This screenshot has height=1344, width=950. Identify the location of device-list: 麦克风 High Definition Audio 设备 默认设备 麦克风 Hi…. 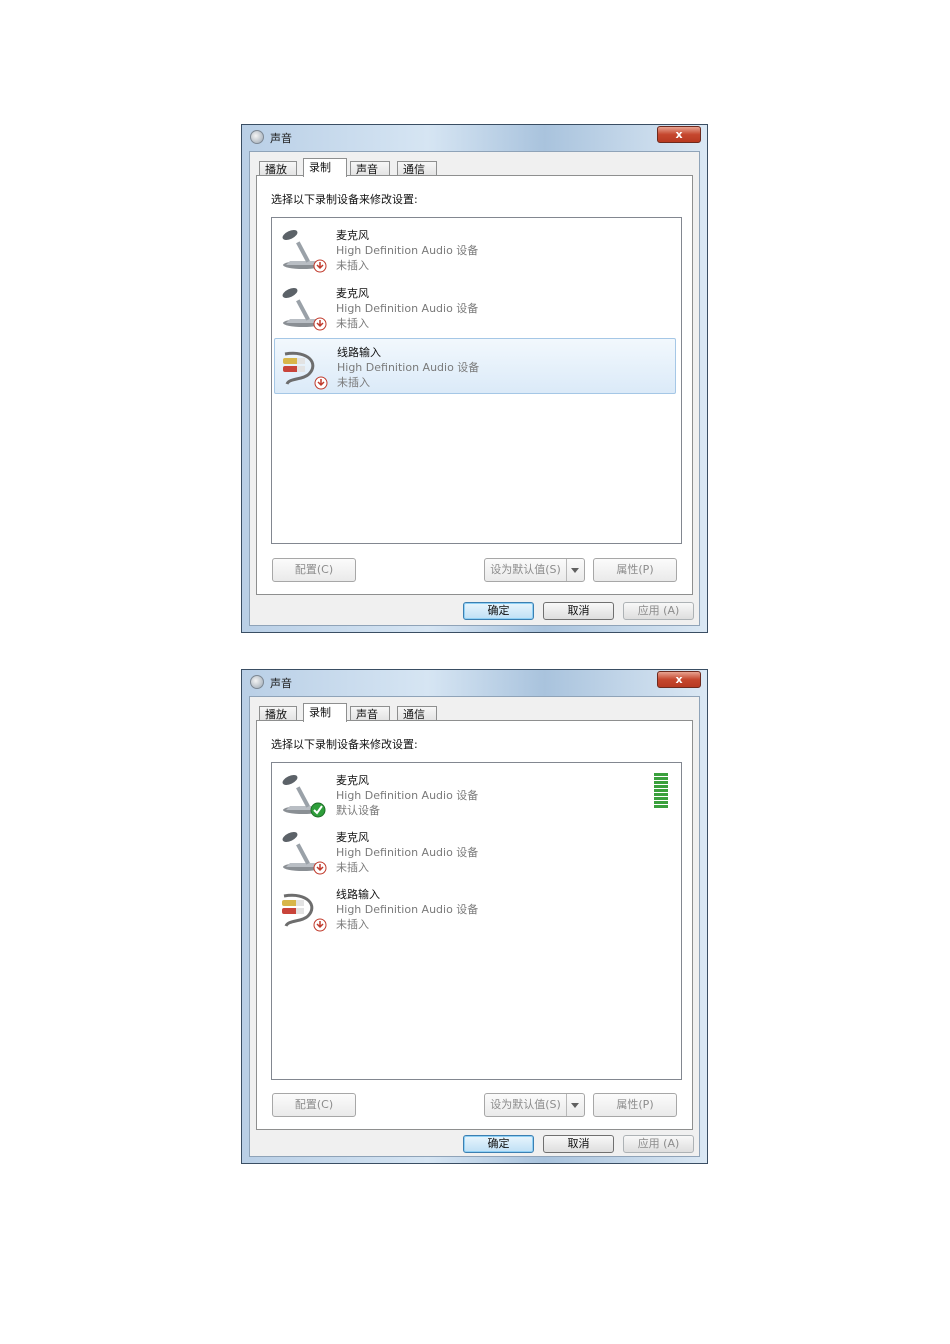
(476, 921).